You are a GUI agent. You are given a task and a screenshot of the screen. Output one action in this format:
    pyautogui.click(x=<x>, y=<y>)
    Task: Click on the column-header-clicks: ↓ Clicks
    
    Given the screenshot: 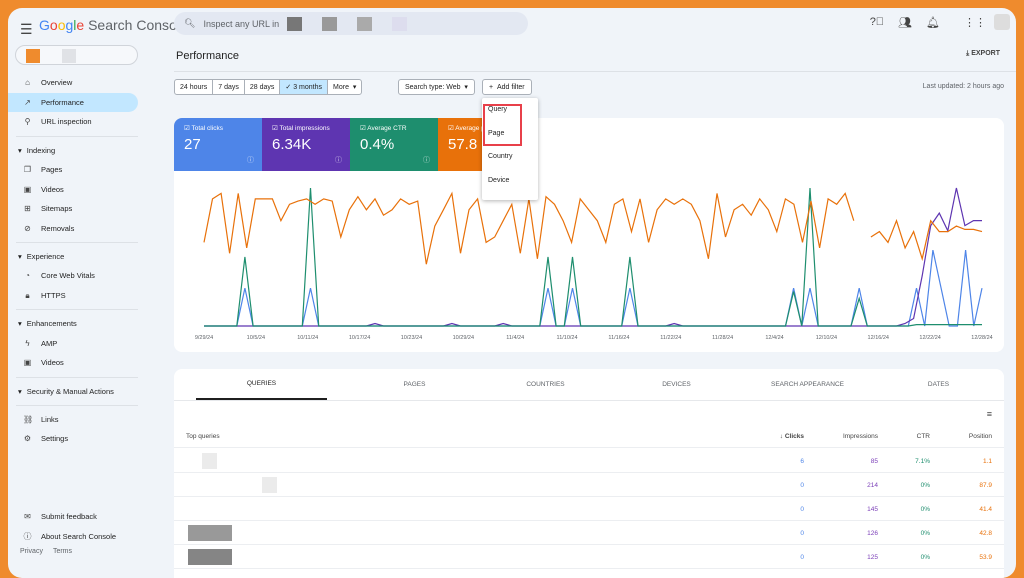 What is the action you would take?
    pyautogui.click(x=792, y=436)
    